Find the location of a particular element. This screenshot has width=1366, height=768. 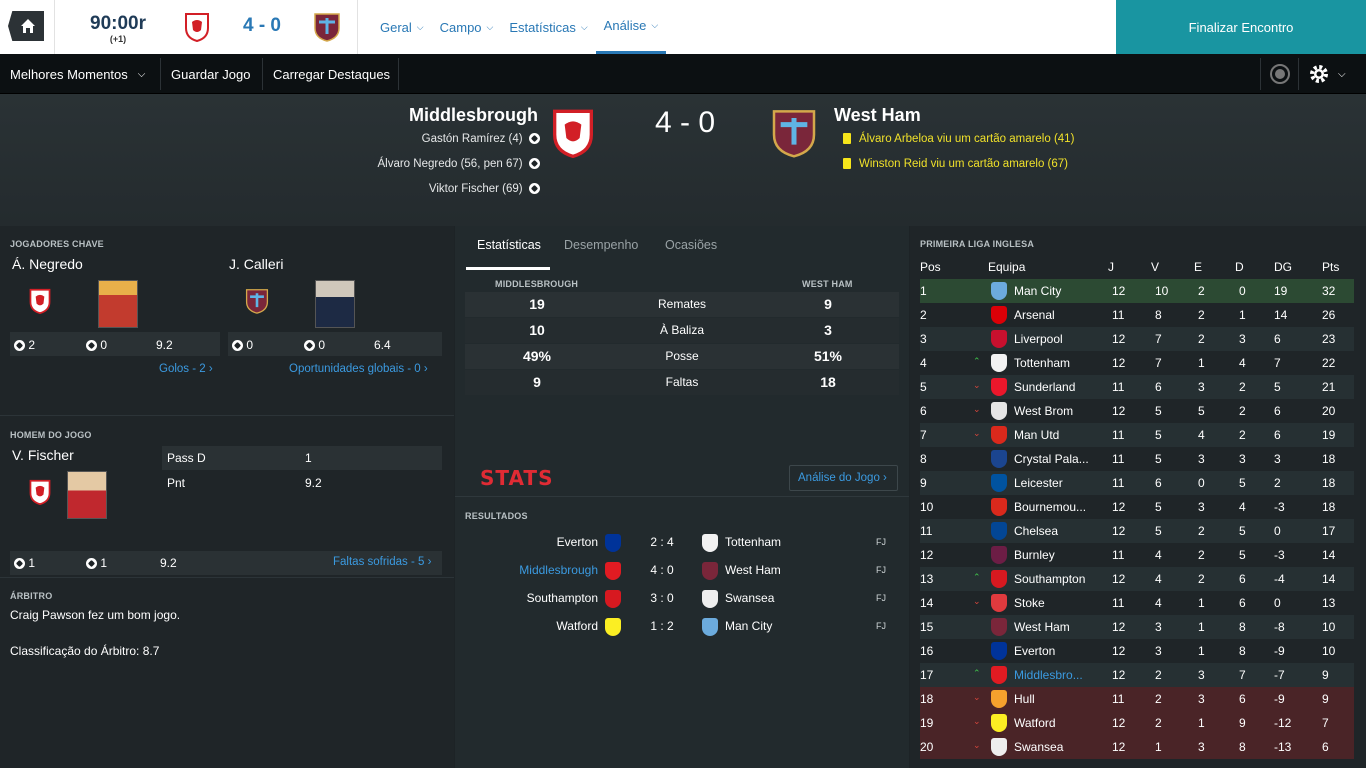

league-row: 17 ⌃ Middlesbro... 12 2 3 7 -7 9 is located at coordinates (1137, 675).